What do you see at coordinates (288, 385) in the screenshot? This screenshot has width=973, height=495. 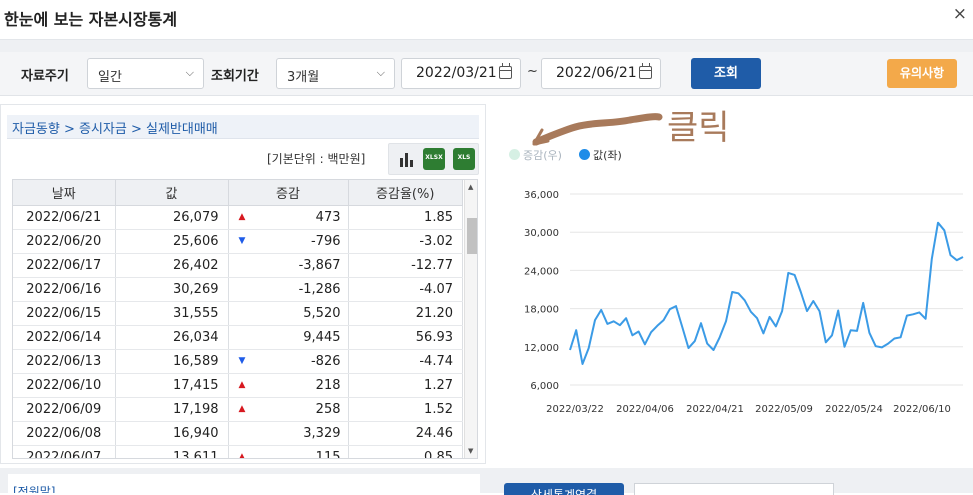 I see `change-cell: ▲ 218` at bounding box center [288, 385].